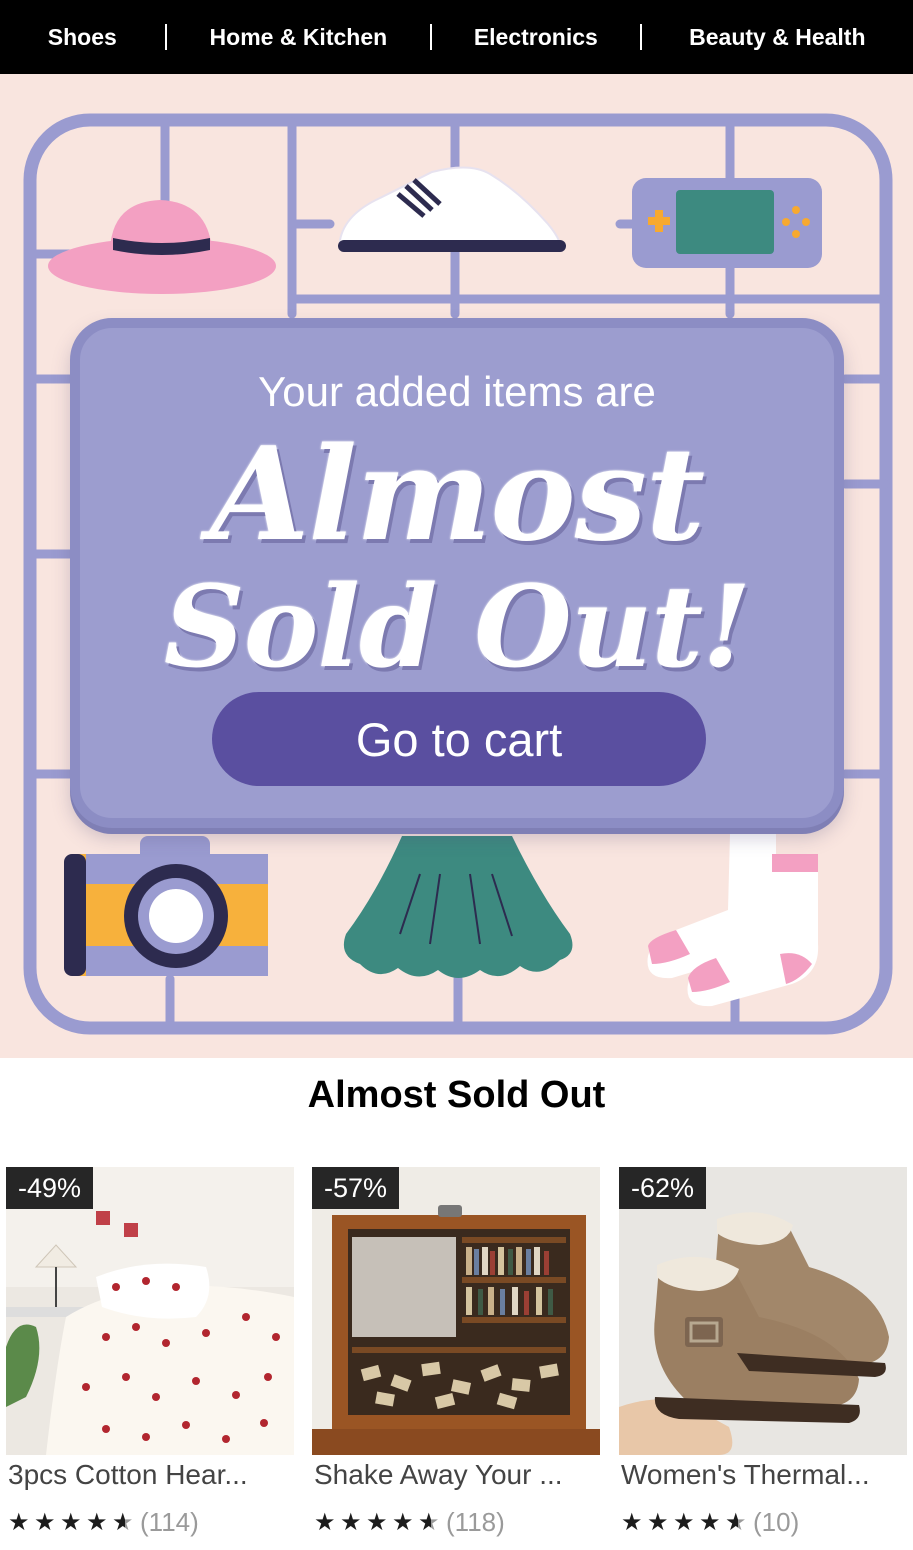 This screenshot has width=913, height=1550. I want to click on discount-badge: -57%, so click(356, 1188).